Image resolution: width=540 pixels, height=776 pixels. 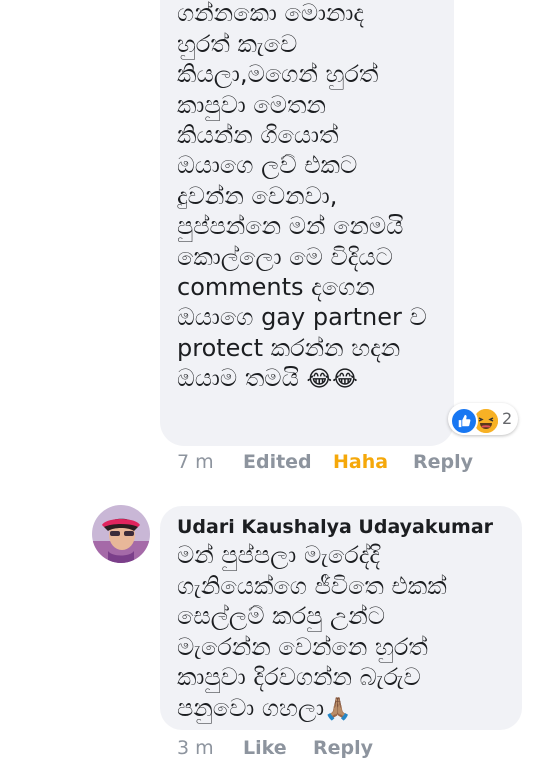 What do you see at coordinates (121, 534) in the screenshot?
I see `avatar` at bounding box center [121, 534].